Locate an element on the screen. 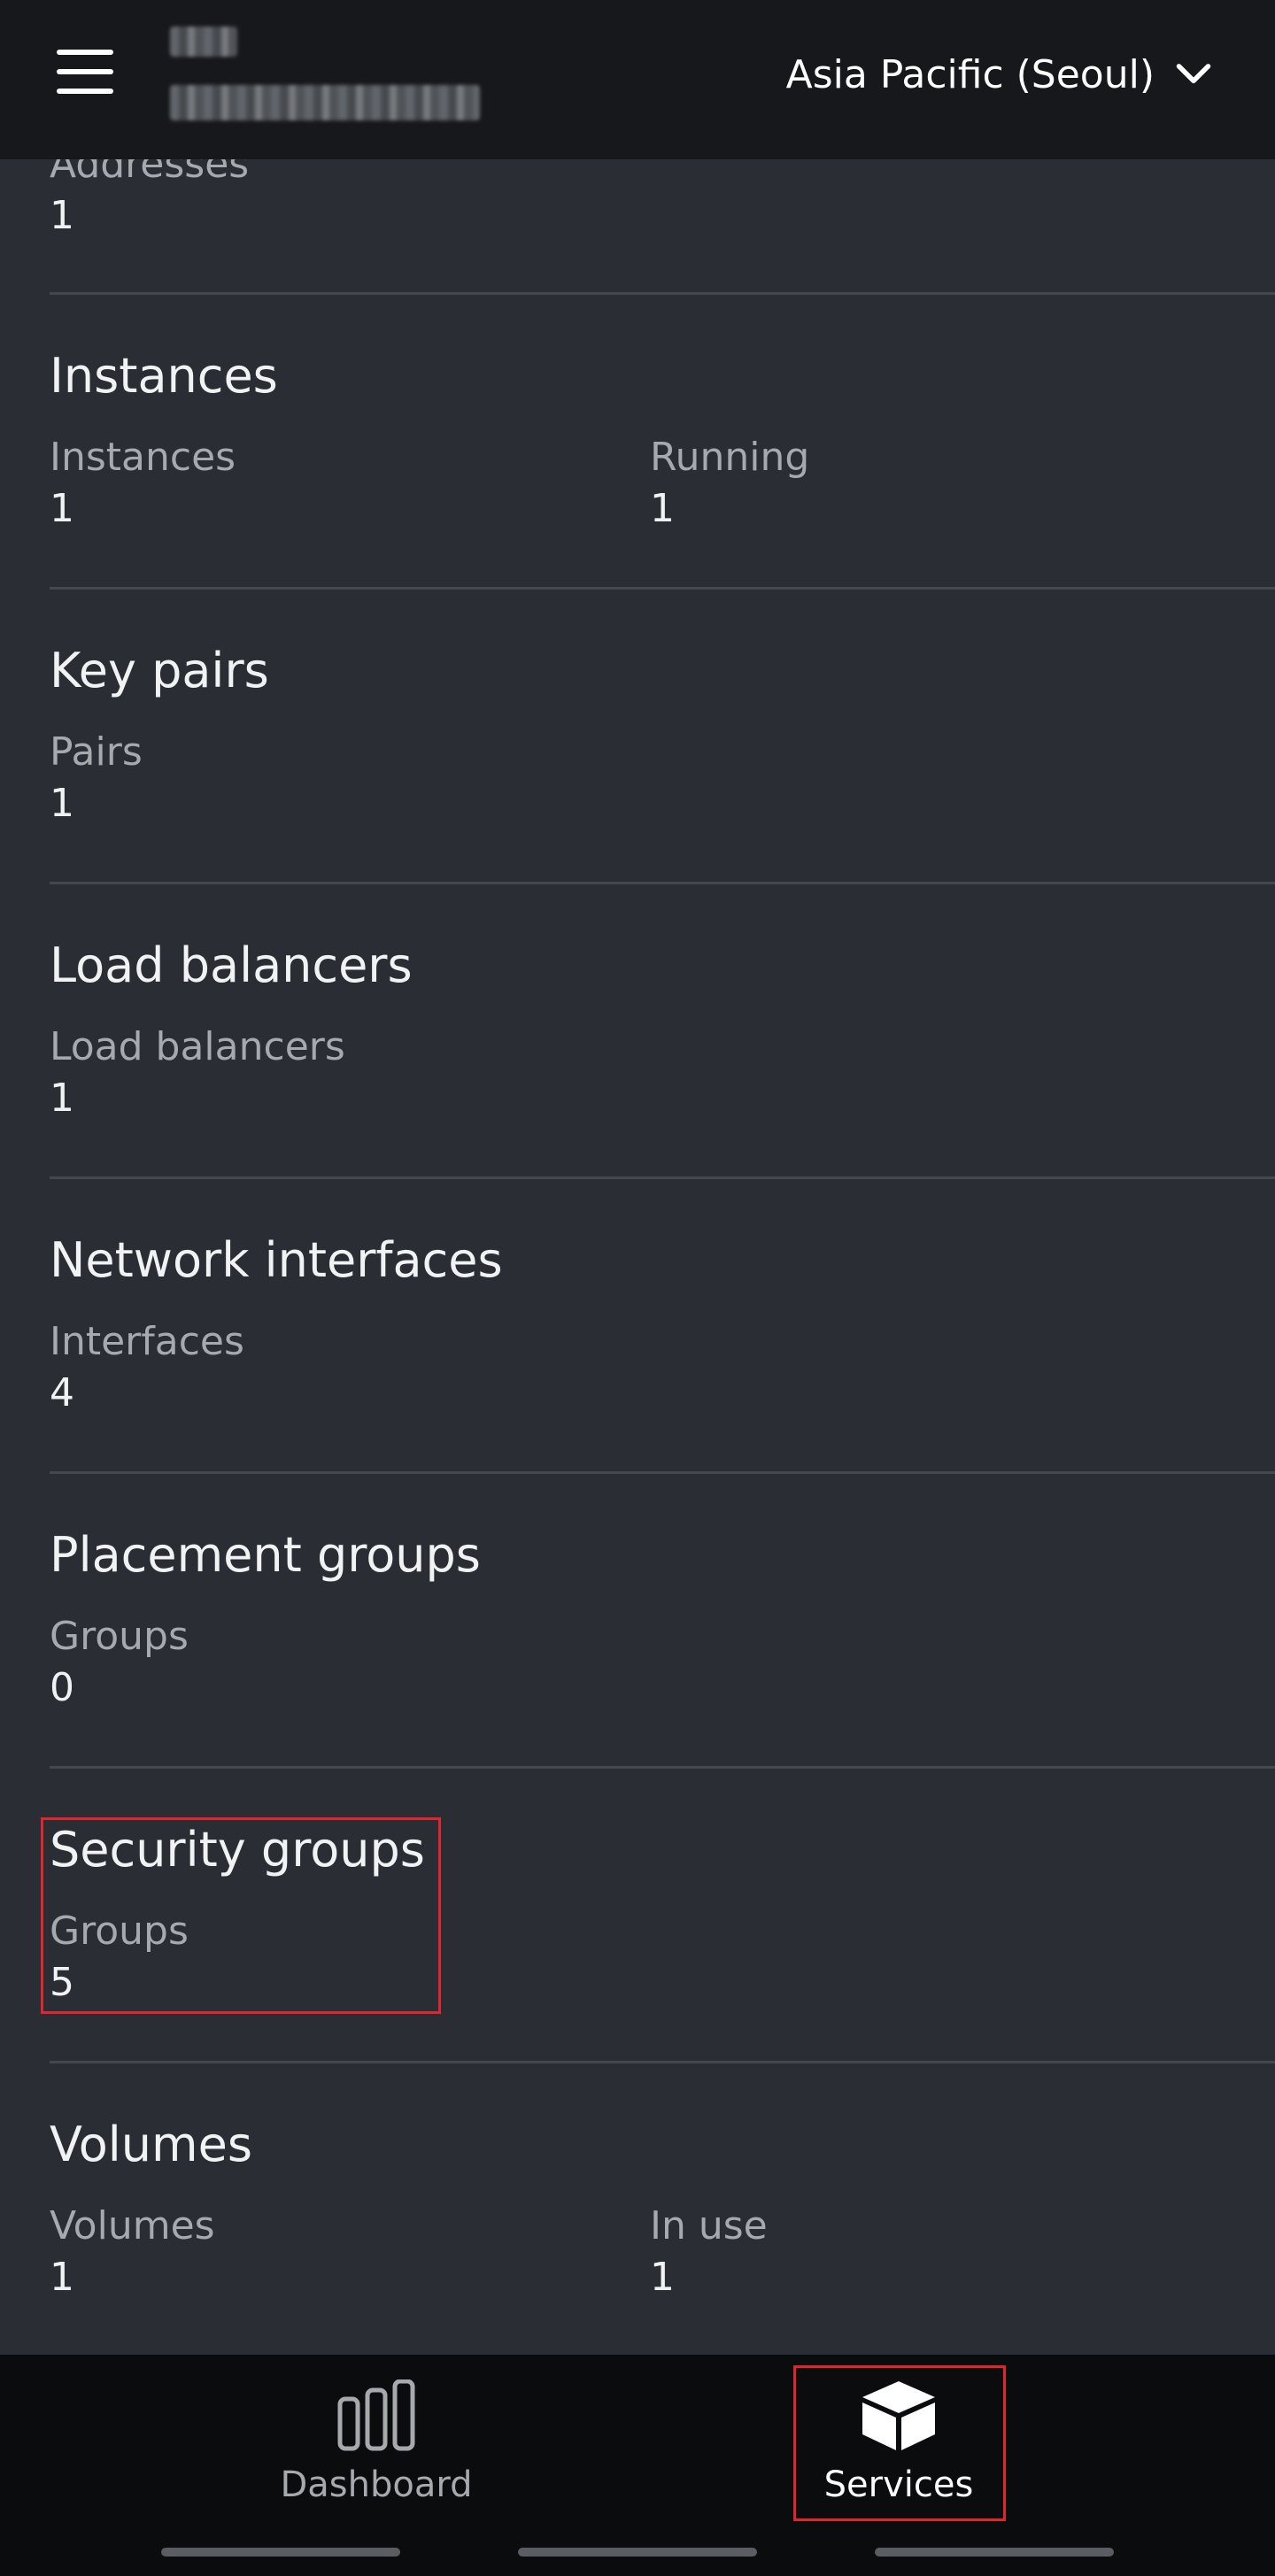 Image resolution: width=1275 pixels, height=2576 pixels. metric-label-volumes: Volumes is located at coordinates (132, 2225).